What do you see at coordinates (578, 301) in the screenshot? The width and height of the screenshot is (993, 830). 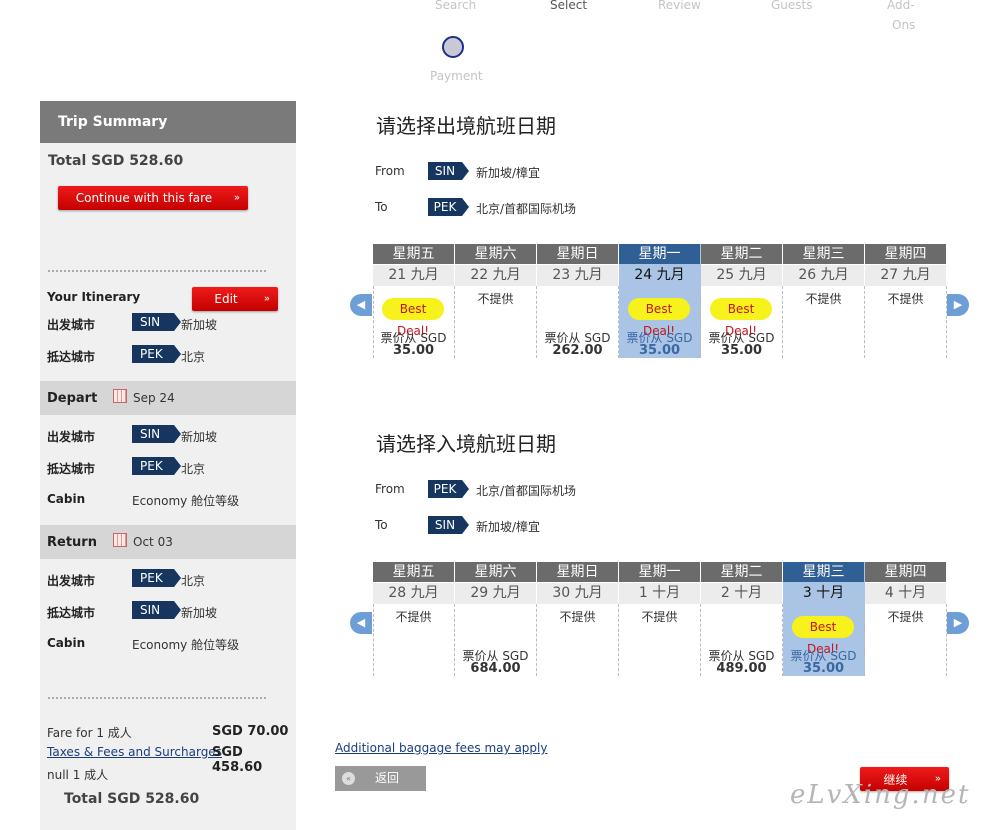 I see `date-cell: 星期日 23 九月 票价从 SGD 262.00` at bounding box center [578, 301].